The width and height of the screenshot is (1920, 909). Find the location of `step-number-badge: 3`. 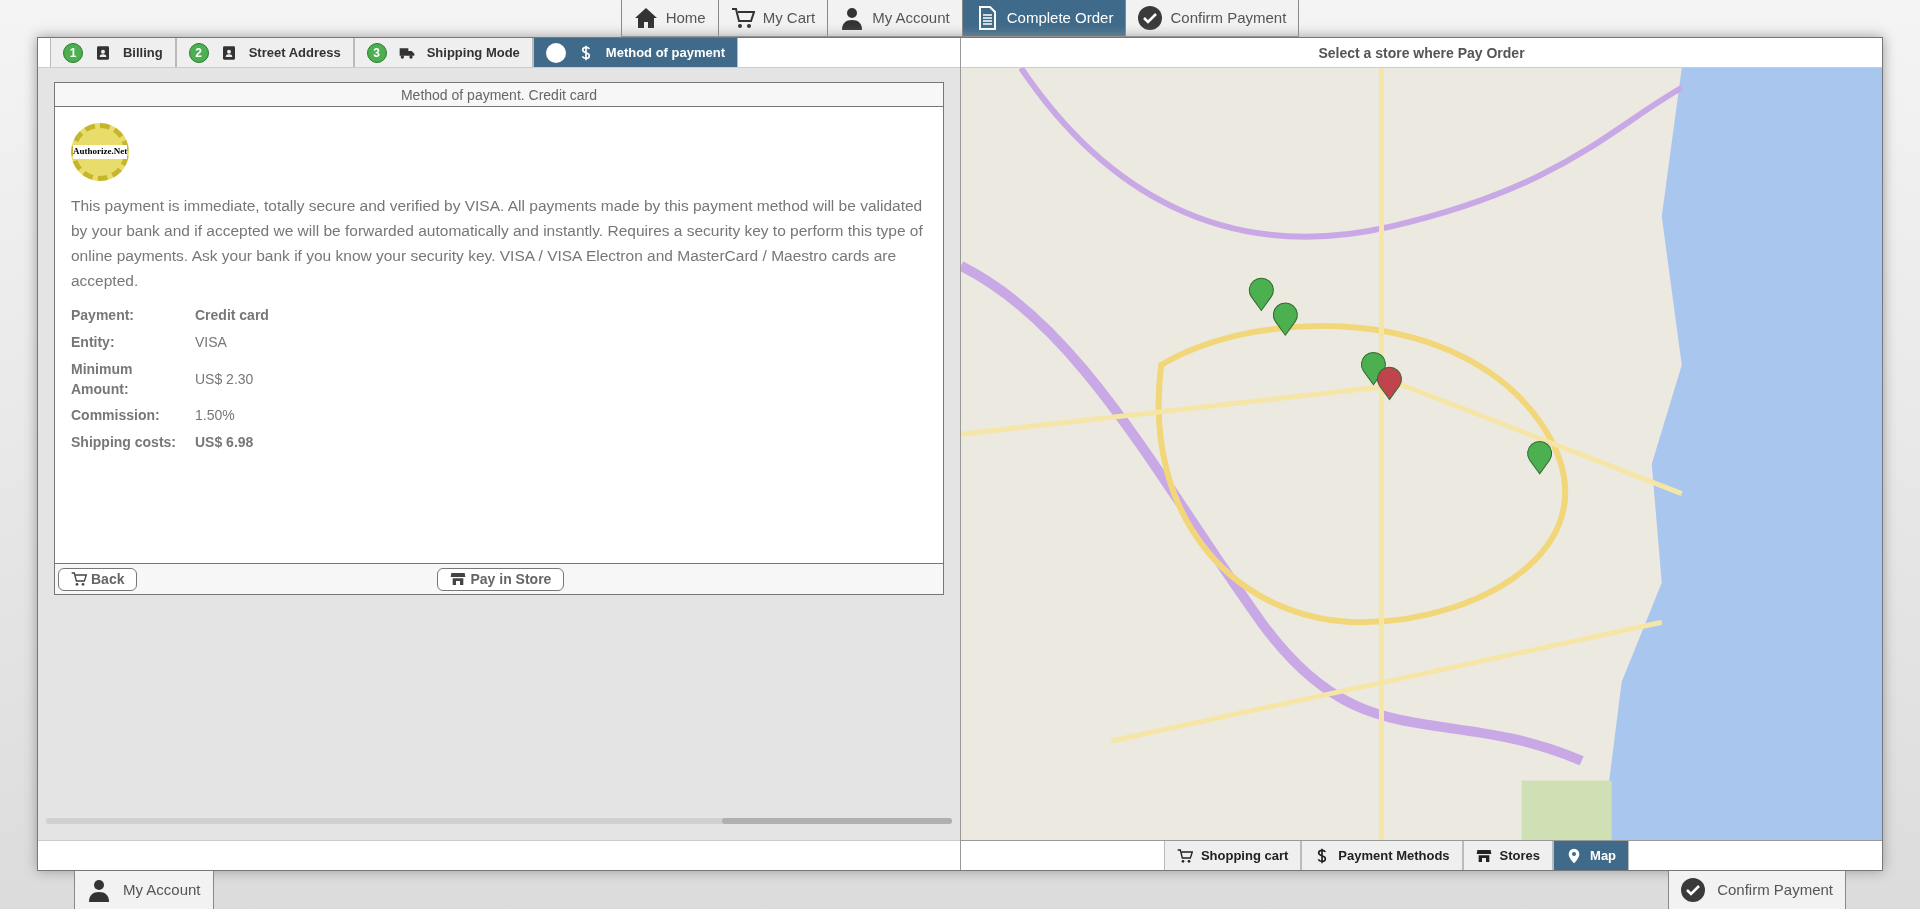

step-number-badge: 3 is located at coordinates (376, 52).